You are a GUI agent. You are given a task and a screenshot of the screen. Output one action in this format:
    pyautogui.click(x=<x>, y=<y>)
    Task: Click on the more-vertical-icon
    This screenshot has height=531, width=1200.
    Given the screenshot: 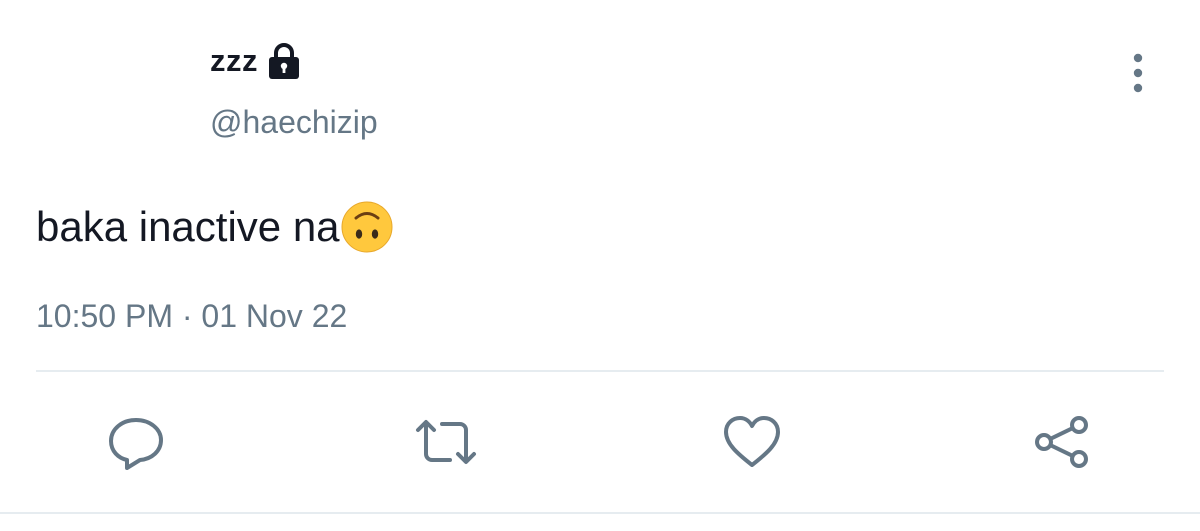 What is the action you would take?
    pyautogui.click(x=1138, y=73)
    